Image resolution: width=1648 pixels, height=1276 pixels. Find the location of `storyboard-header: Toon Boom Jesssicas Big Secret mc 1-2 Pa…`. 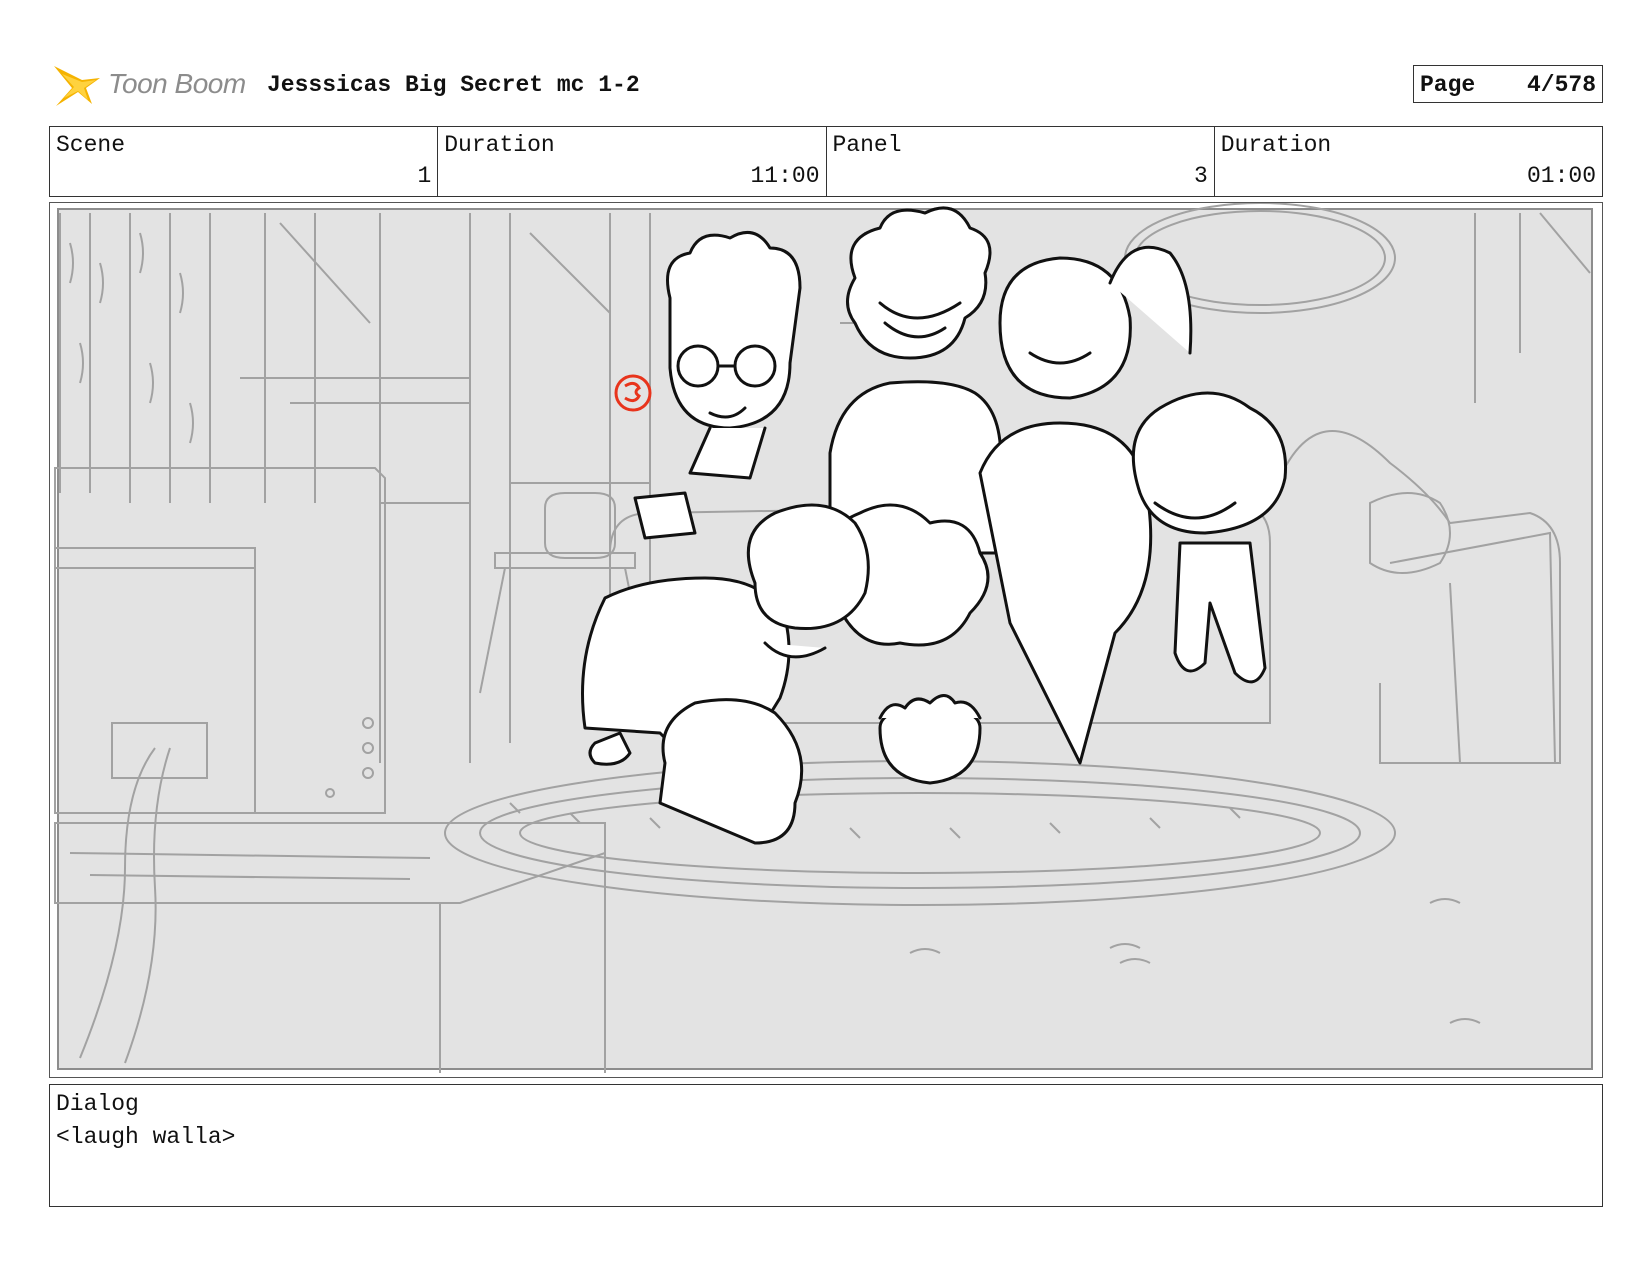

storyboard-header: Toon Boom Jesssicas Big Secret mc 1-2 Pa… is located at coordinates (828, 83).